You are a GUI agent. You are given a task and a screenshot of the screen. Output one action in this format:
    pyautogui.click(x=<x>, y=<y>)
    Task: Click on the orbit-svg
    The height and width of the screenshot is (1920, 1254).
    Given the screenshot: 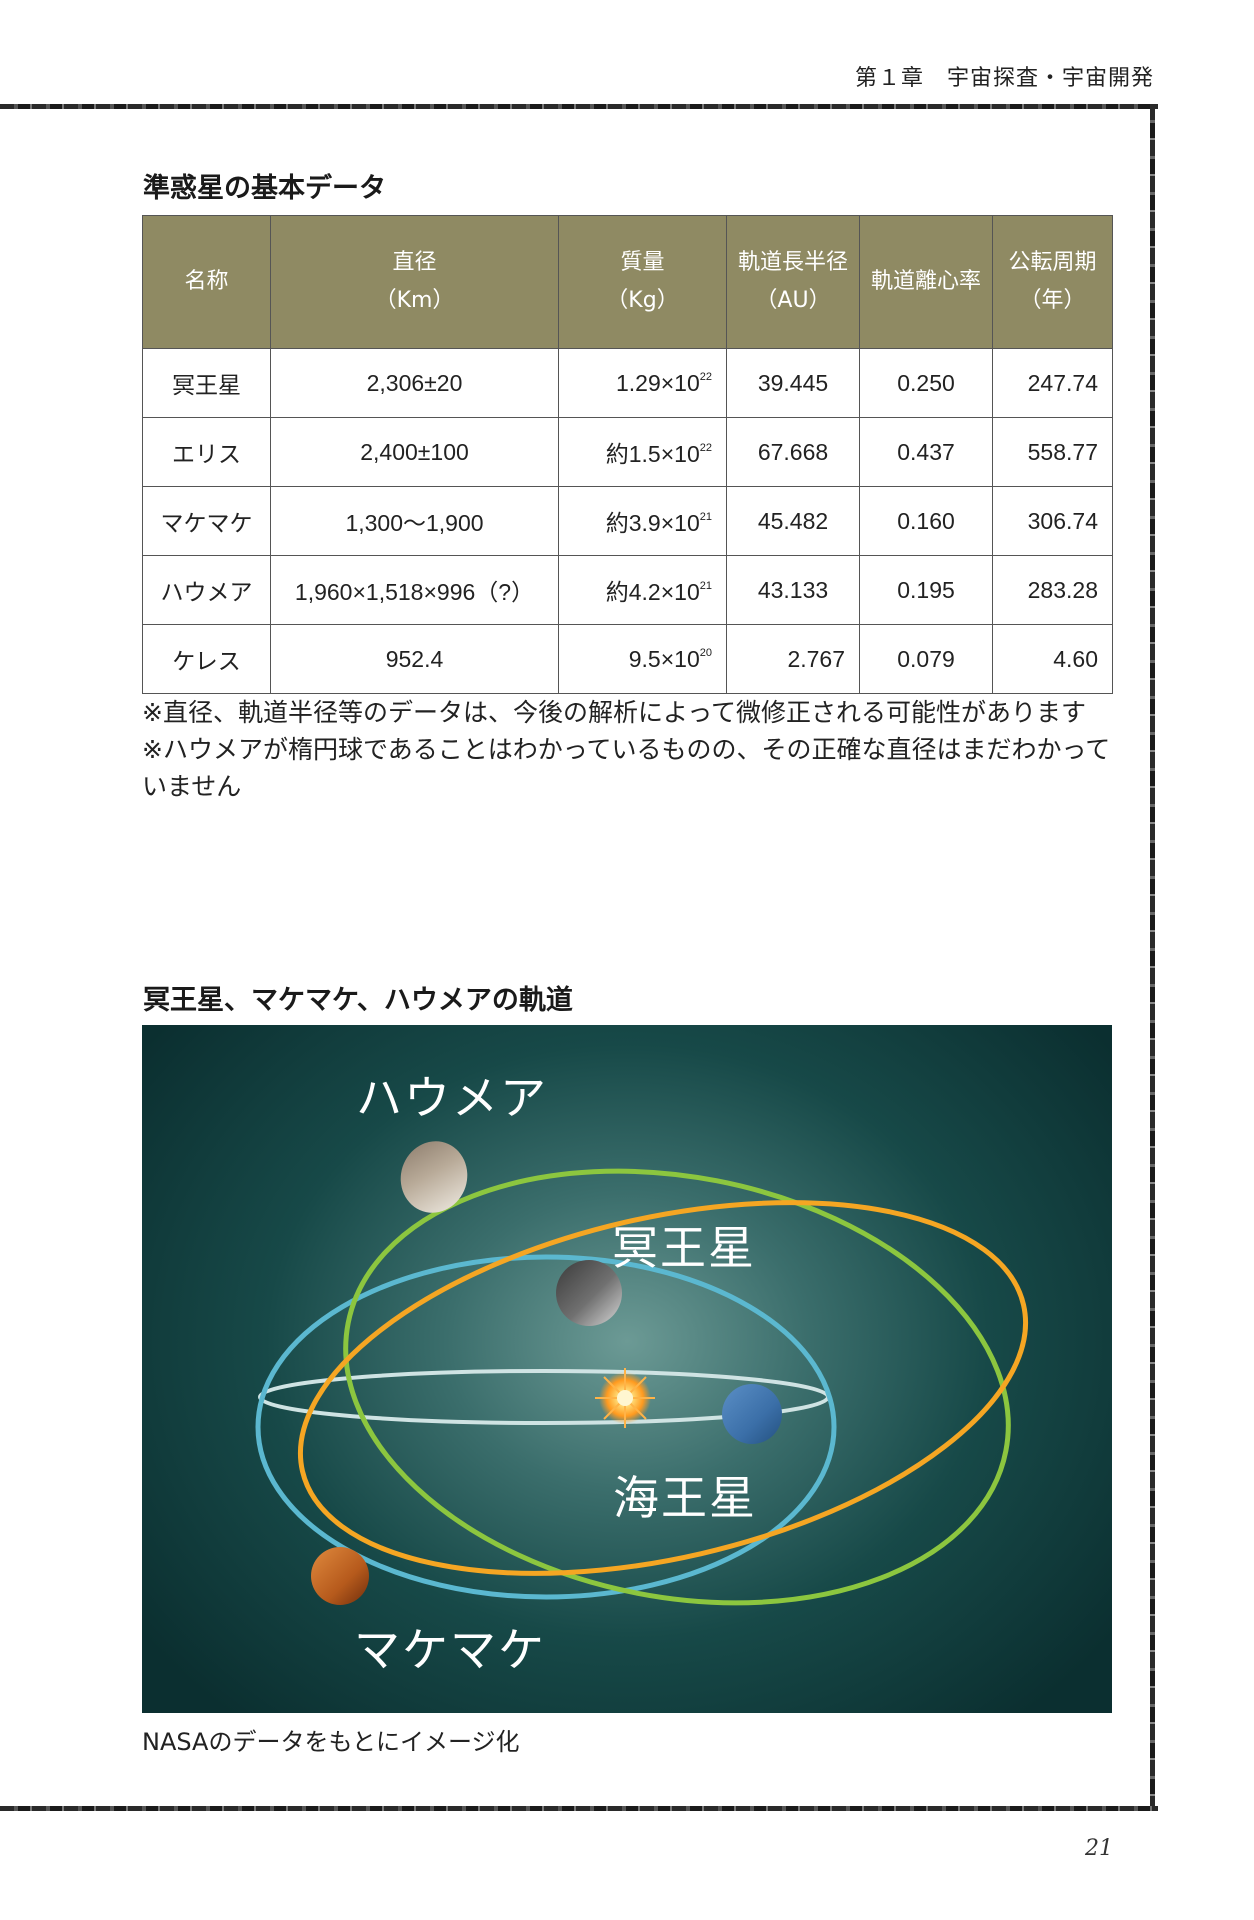 What is the action you would take?
    pyautogui.click(x=642, y=1373)
    